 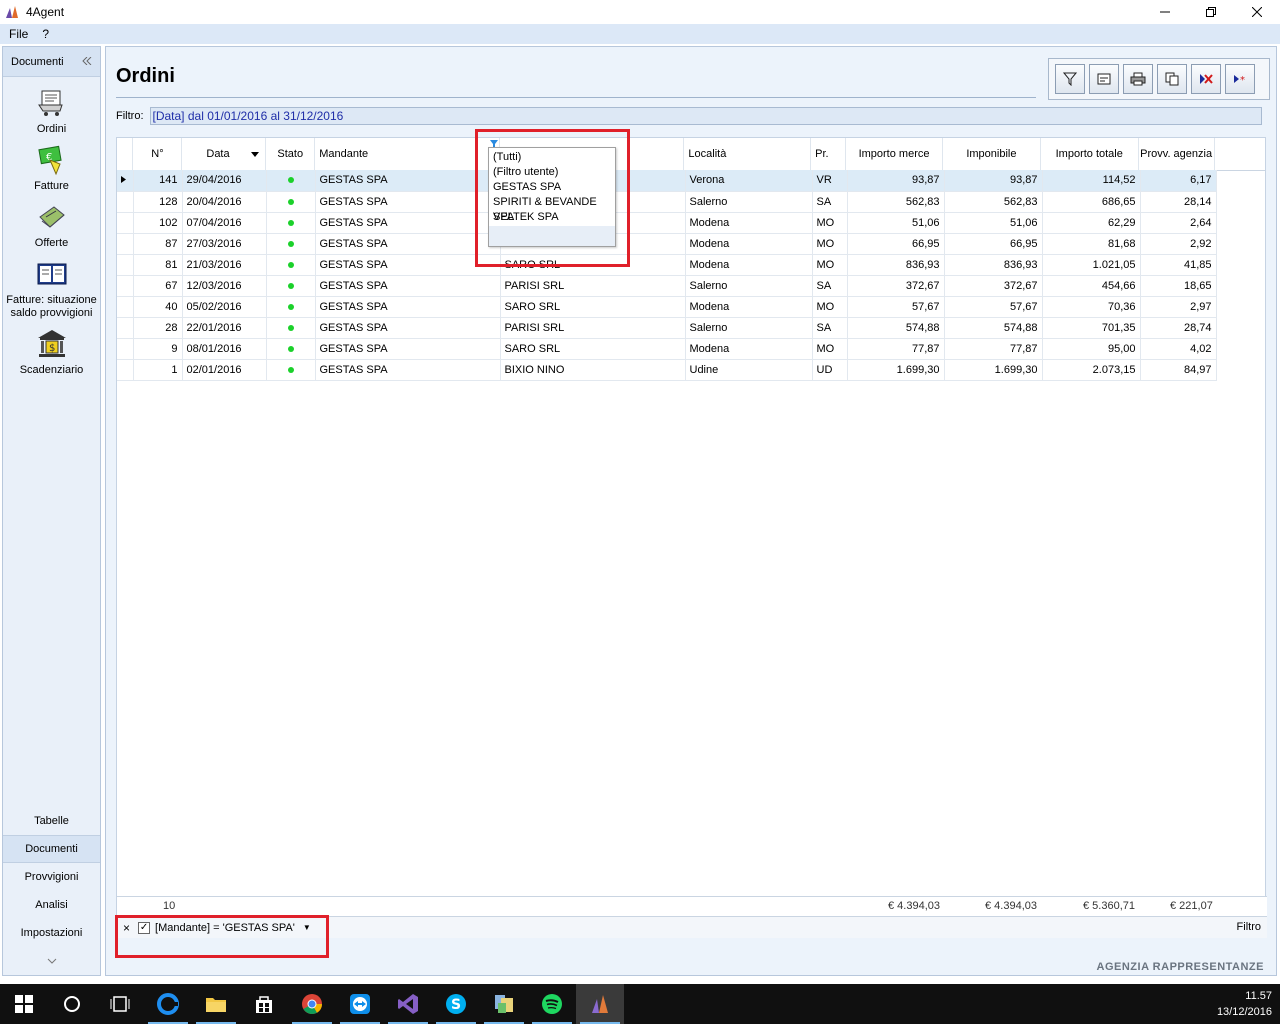 I want to click on minimize-button, so click(x=1165, y=12).